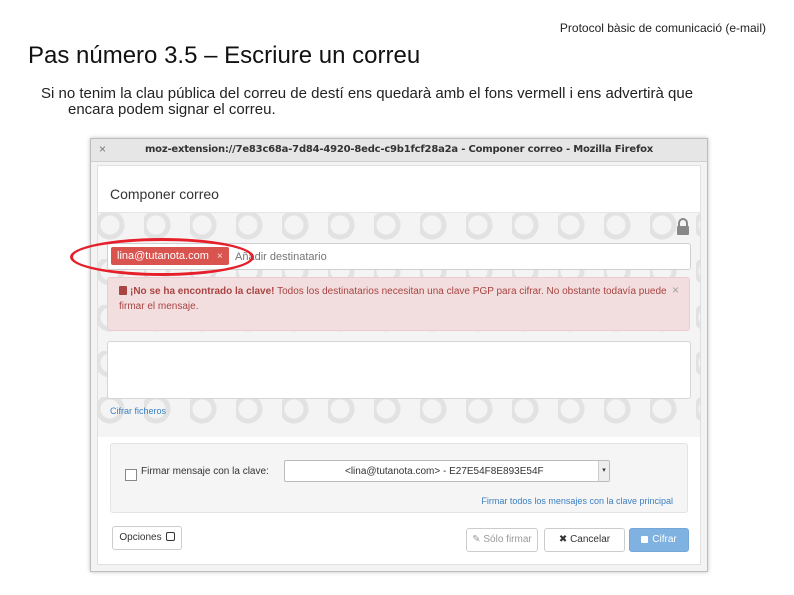 The width and height of the screenshot is (794, 595). What do you see at coordinates (202, 291) in the screenshot?
I see `alert-title: ¡No se ha encontrado la clave!` at bounding box center [202, 291].